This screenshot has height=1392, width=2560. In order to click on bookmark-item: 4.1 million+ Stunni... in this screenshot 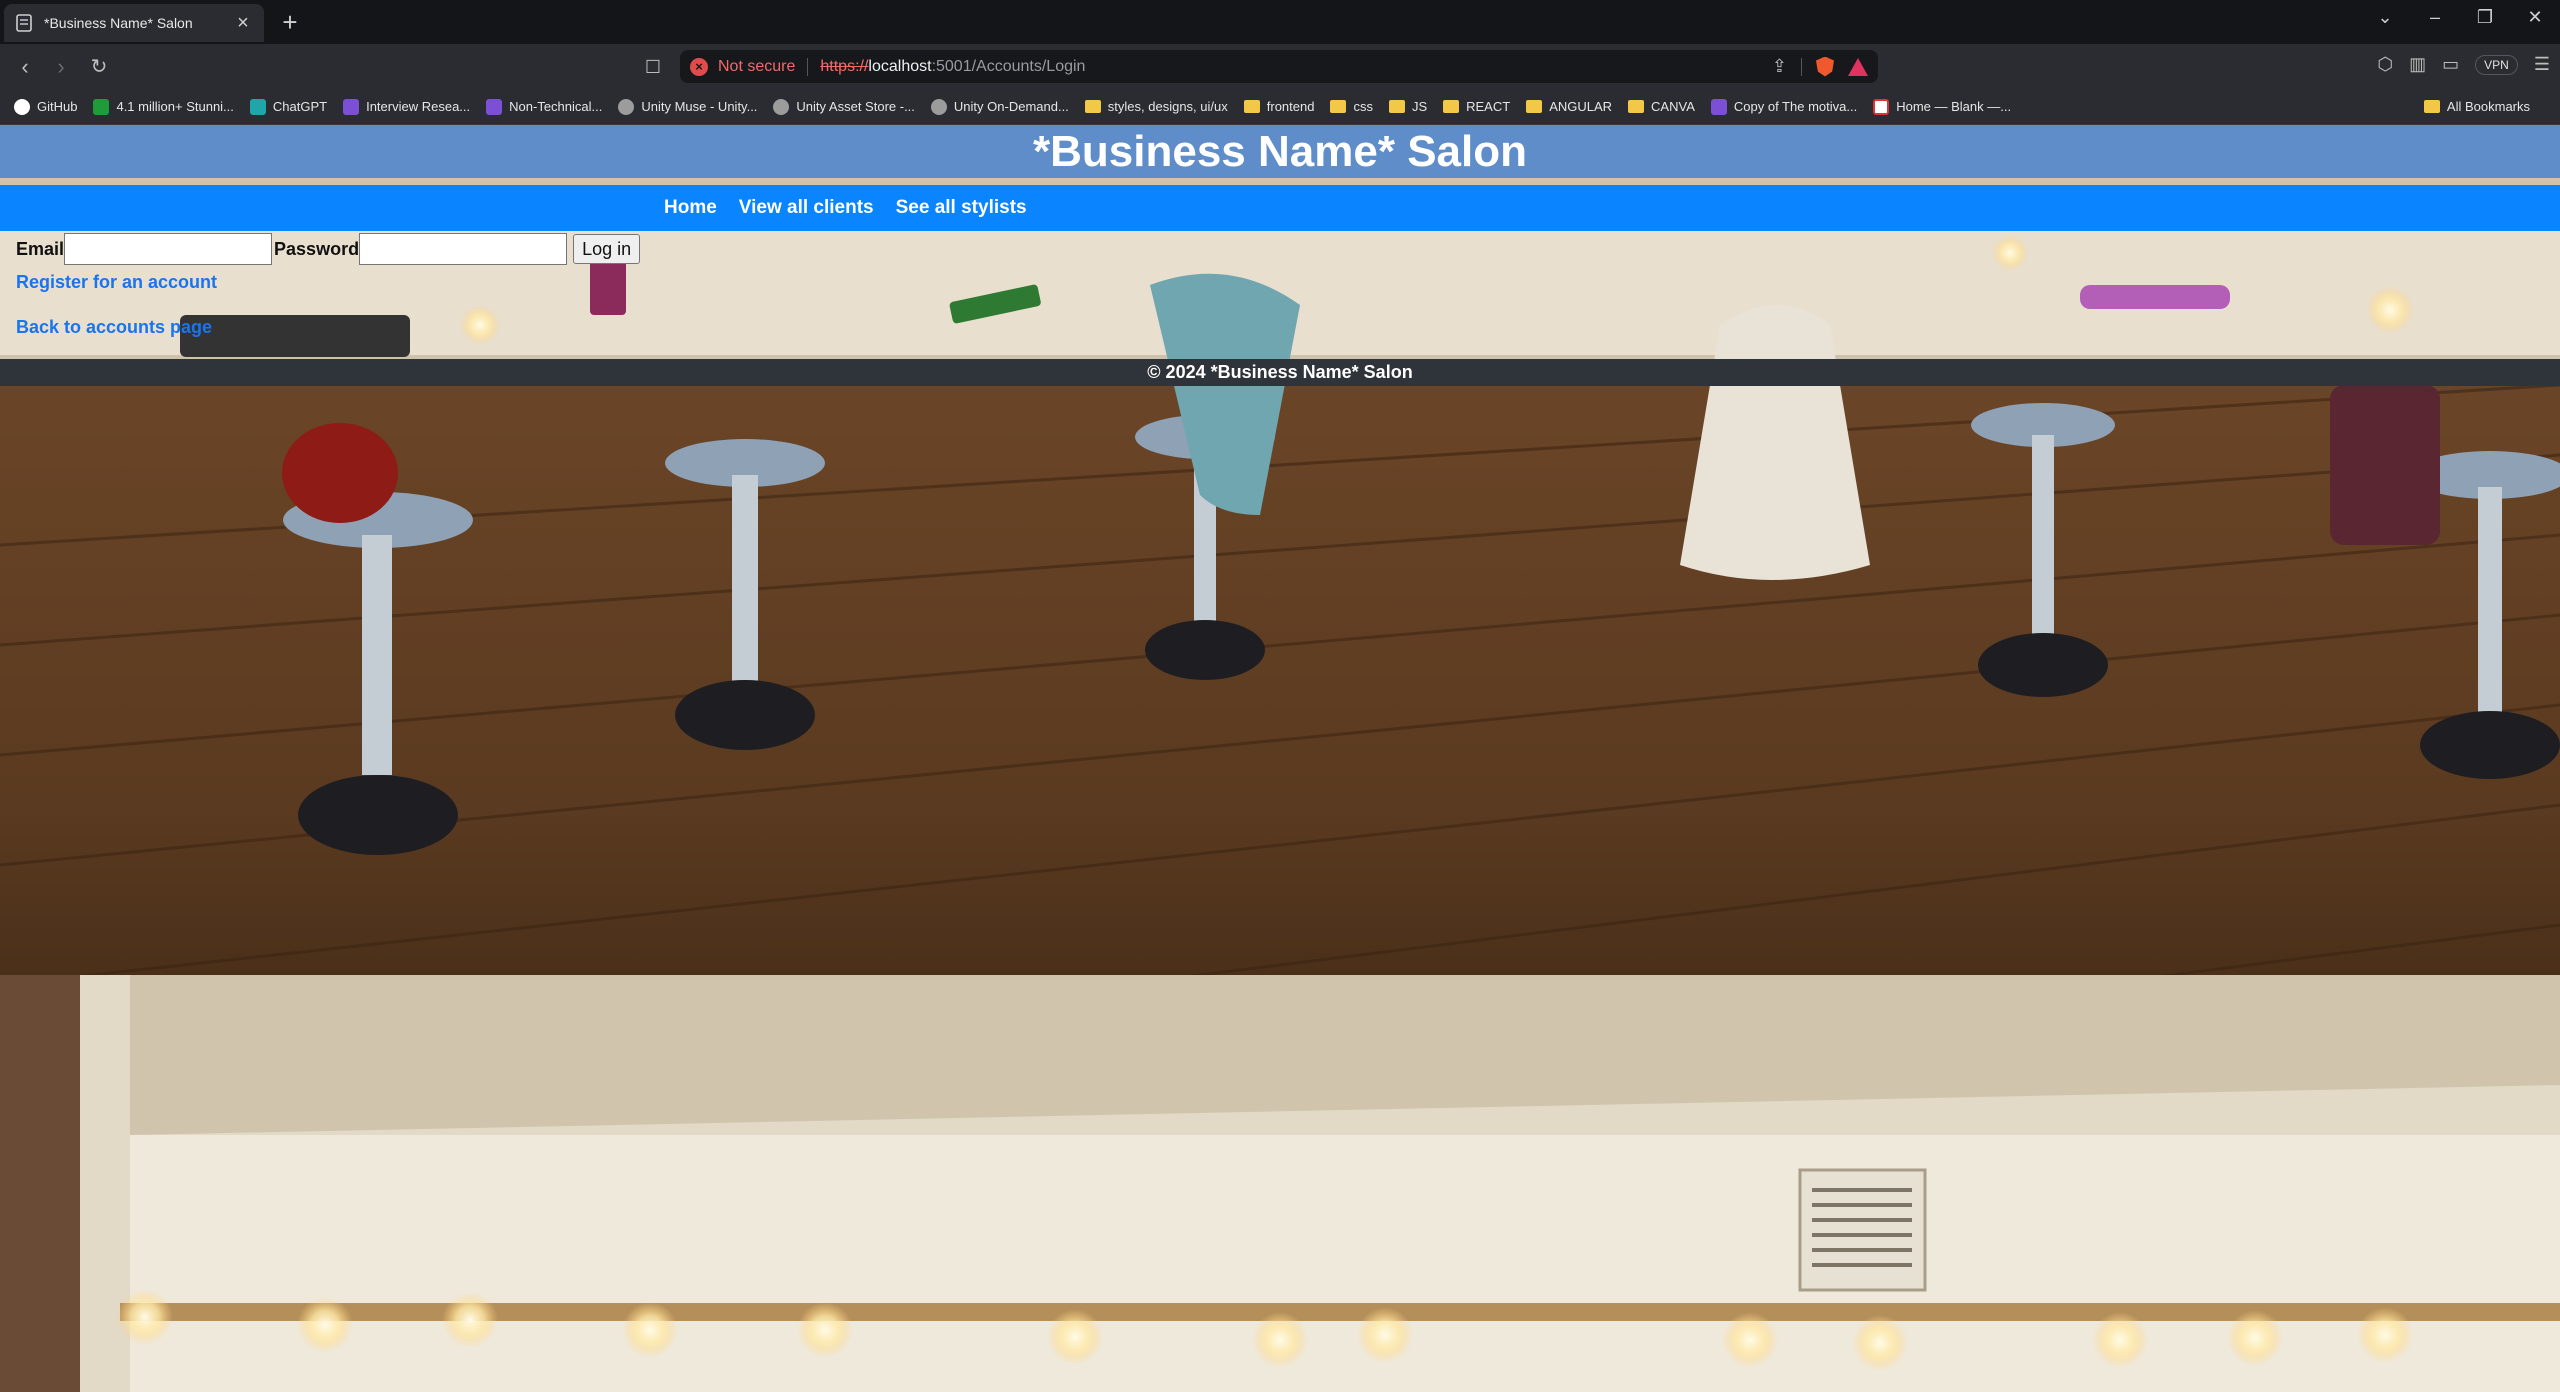, I will do `click(163, 106)`.